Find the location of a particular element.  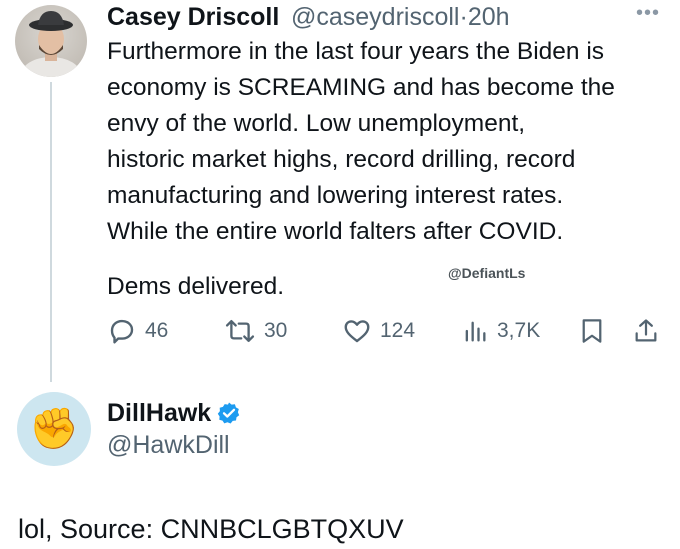

avatar-dillhawk: ✊ is located at coordinates (54, 429).